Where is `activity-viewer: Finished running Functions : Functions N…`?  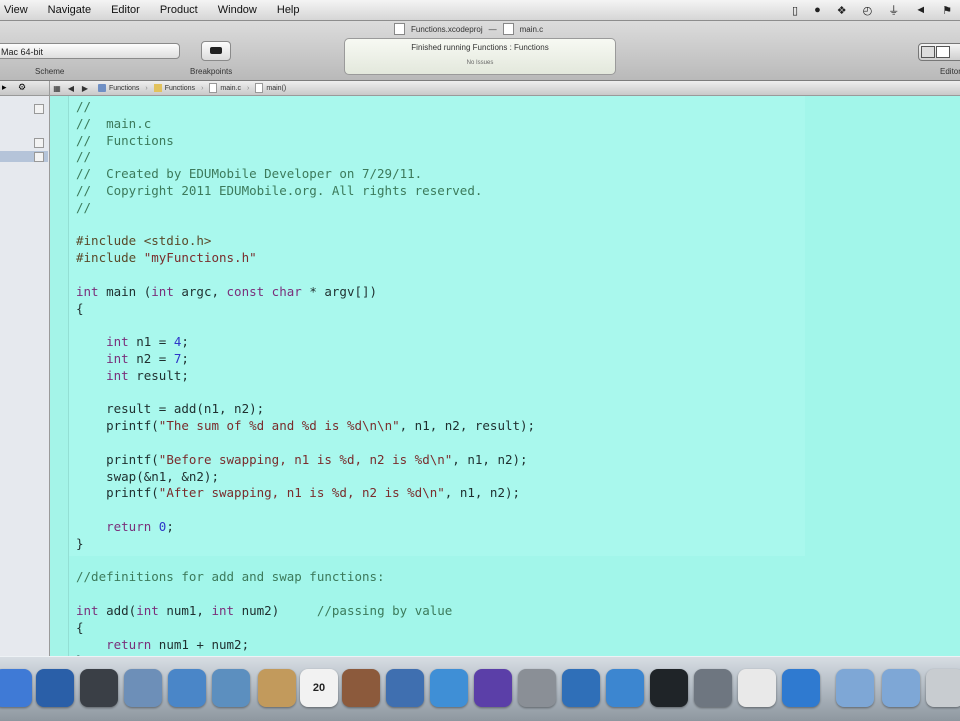 activity-viewer: Finished running Functions : Functions N… is located at coordinates (480, 56).